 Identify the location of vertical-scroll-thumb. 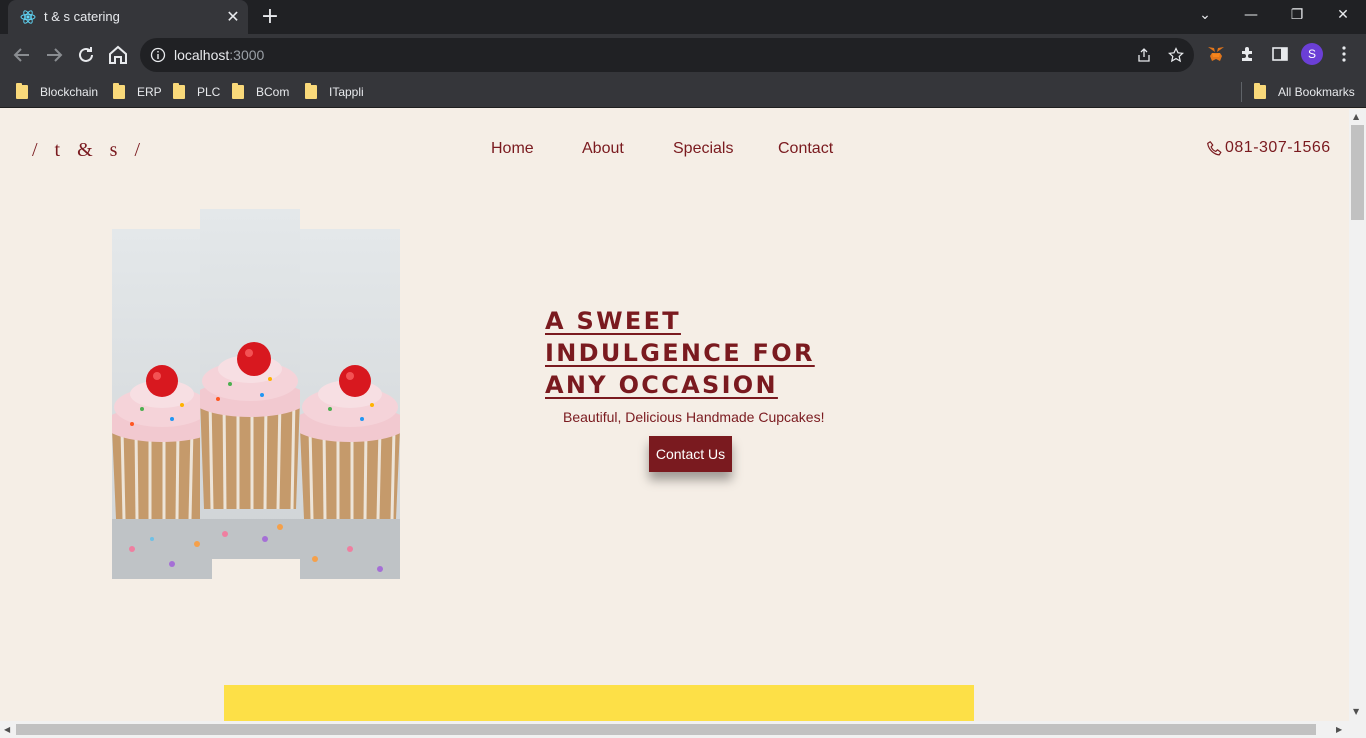
(1357, 172).